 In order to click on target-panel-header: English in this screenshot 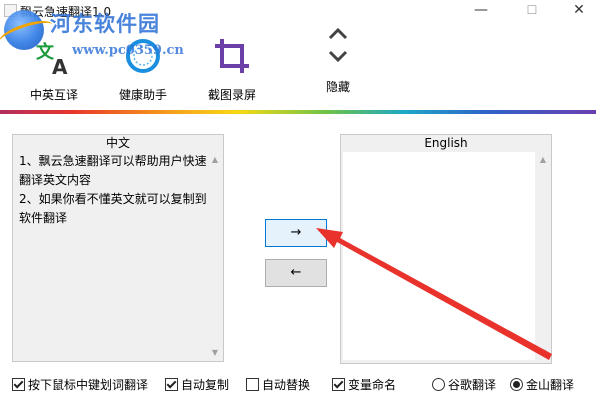, I will do `click(446, 143)`.